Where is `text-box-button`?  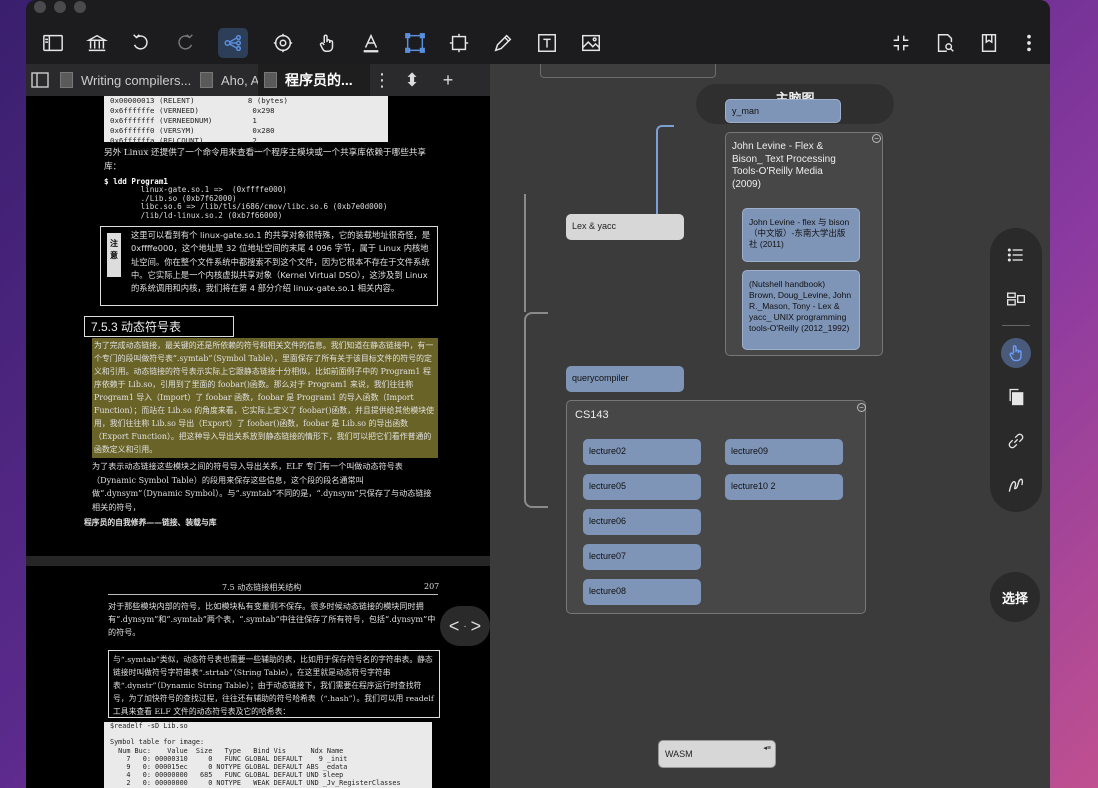 text-box-button is located at coordinates (547, 43).